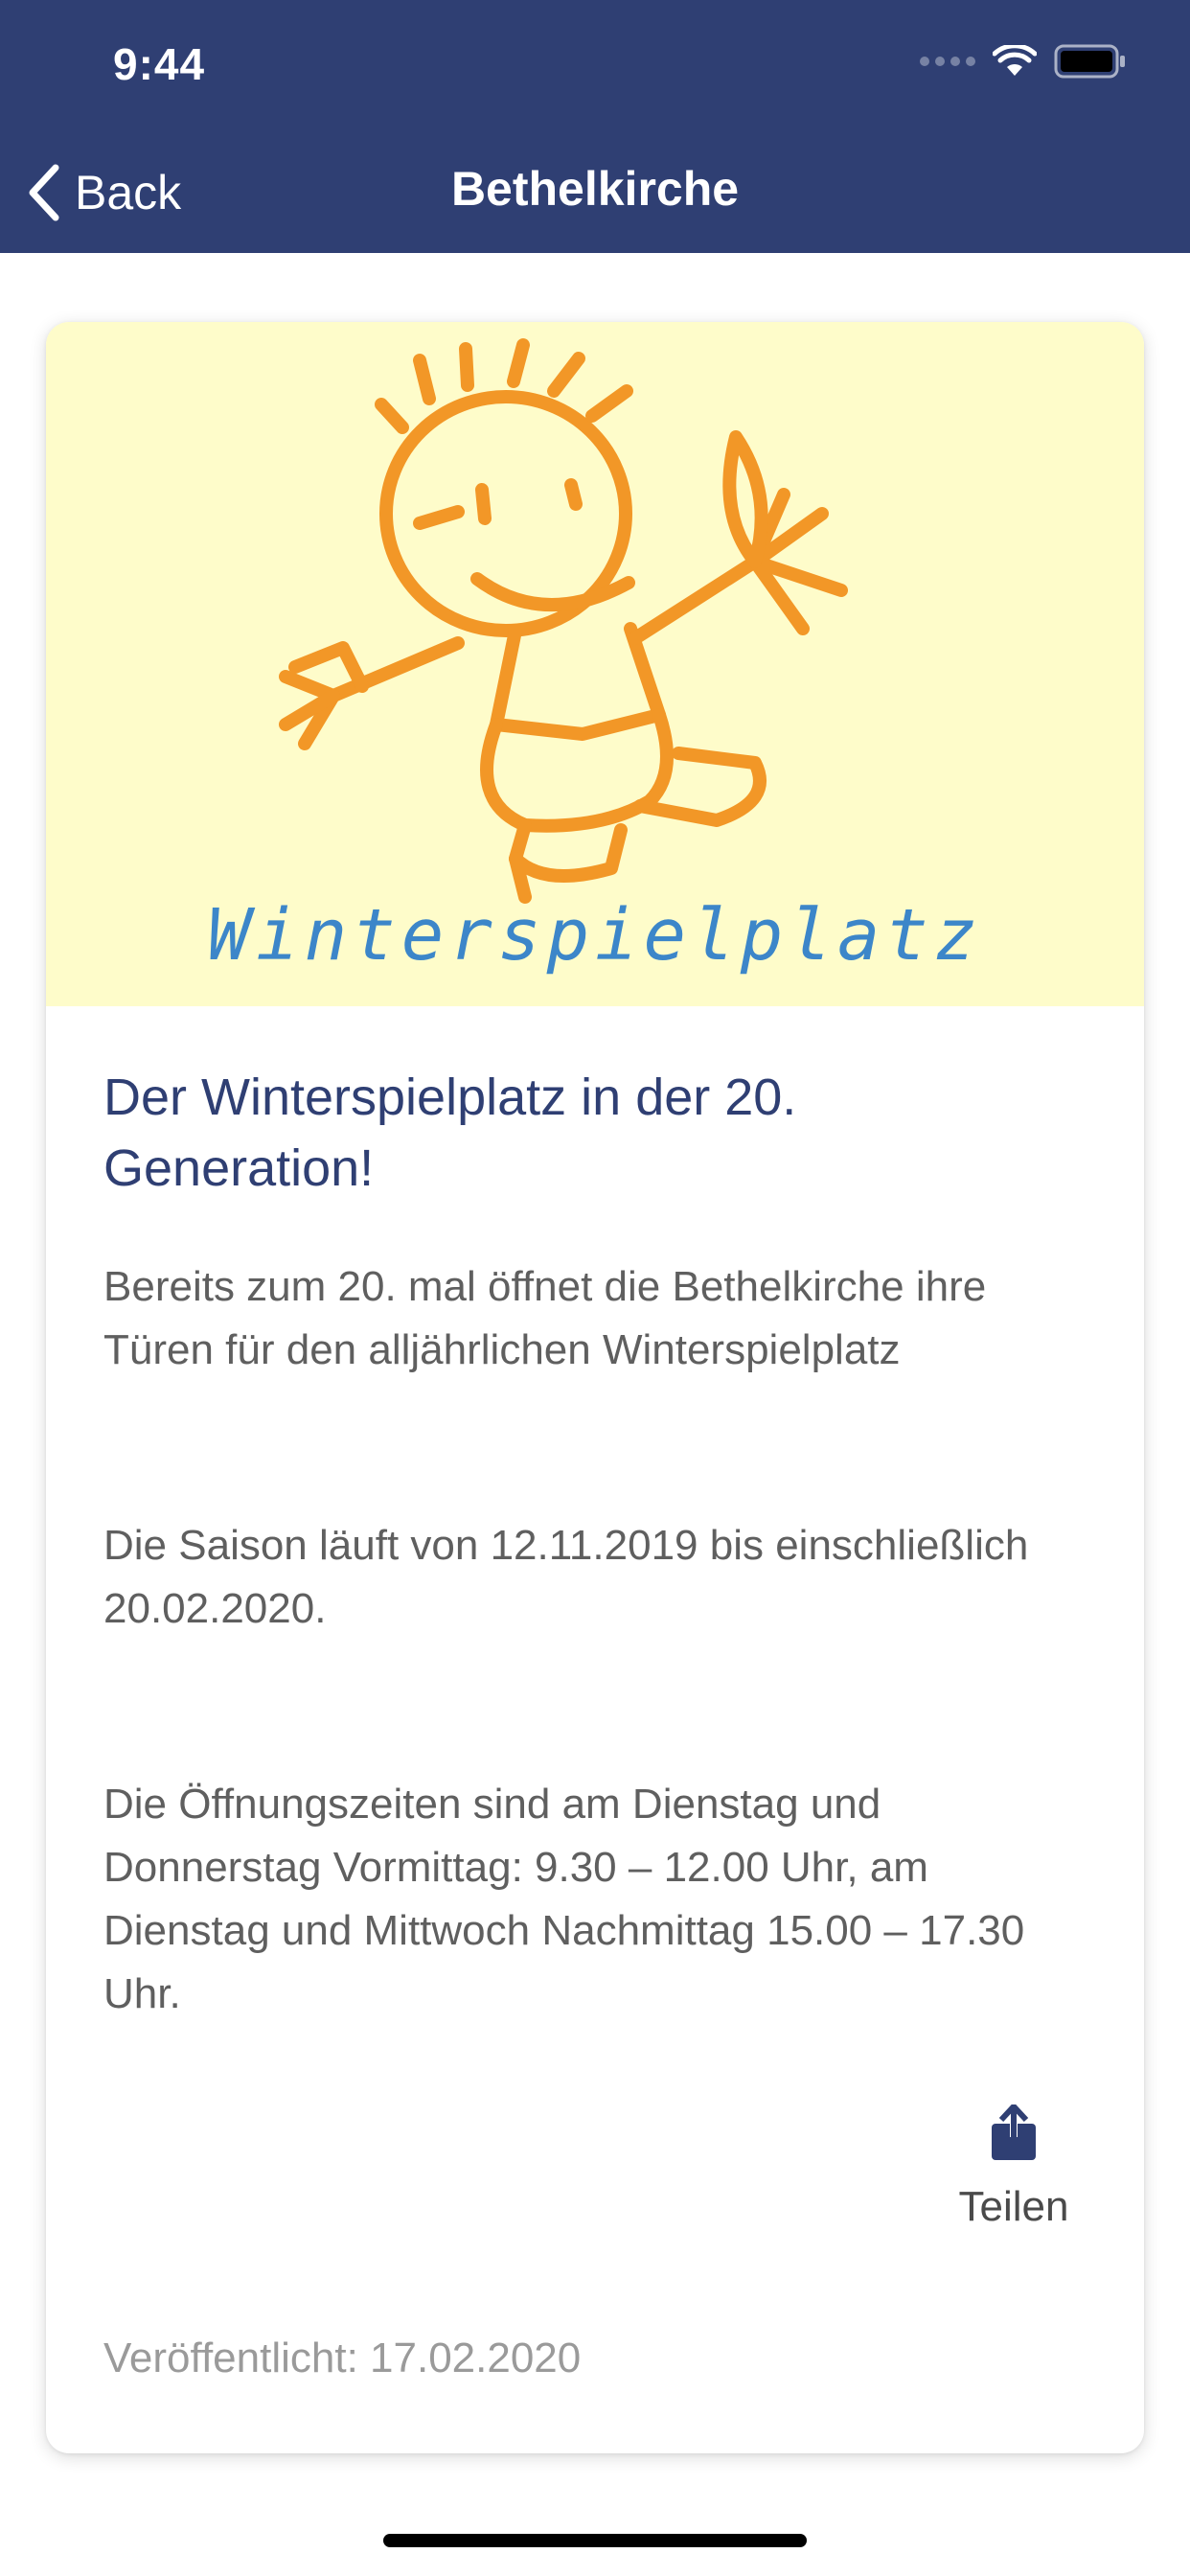 The height and width of the screenshot is (2576, 1190). What do you see at coordinates (1014, 2176) in the screenshot?
I see `share-button: Teilen` at bounding box center [1014, 2176].